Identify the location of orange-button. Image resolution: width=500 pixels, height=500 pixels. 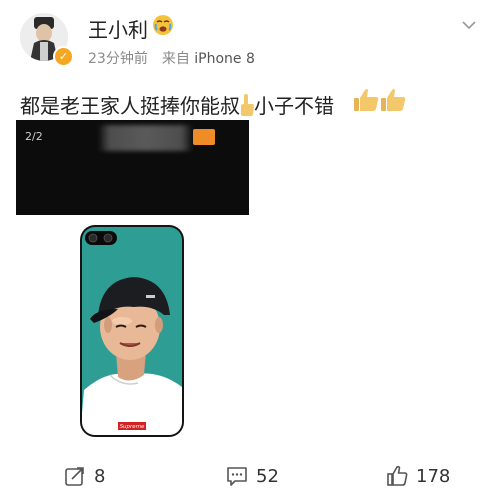
(204, 137).